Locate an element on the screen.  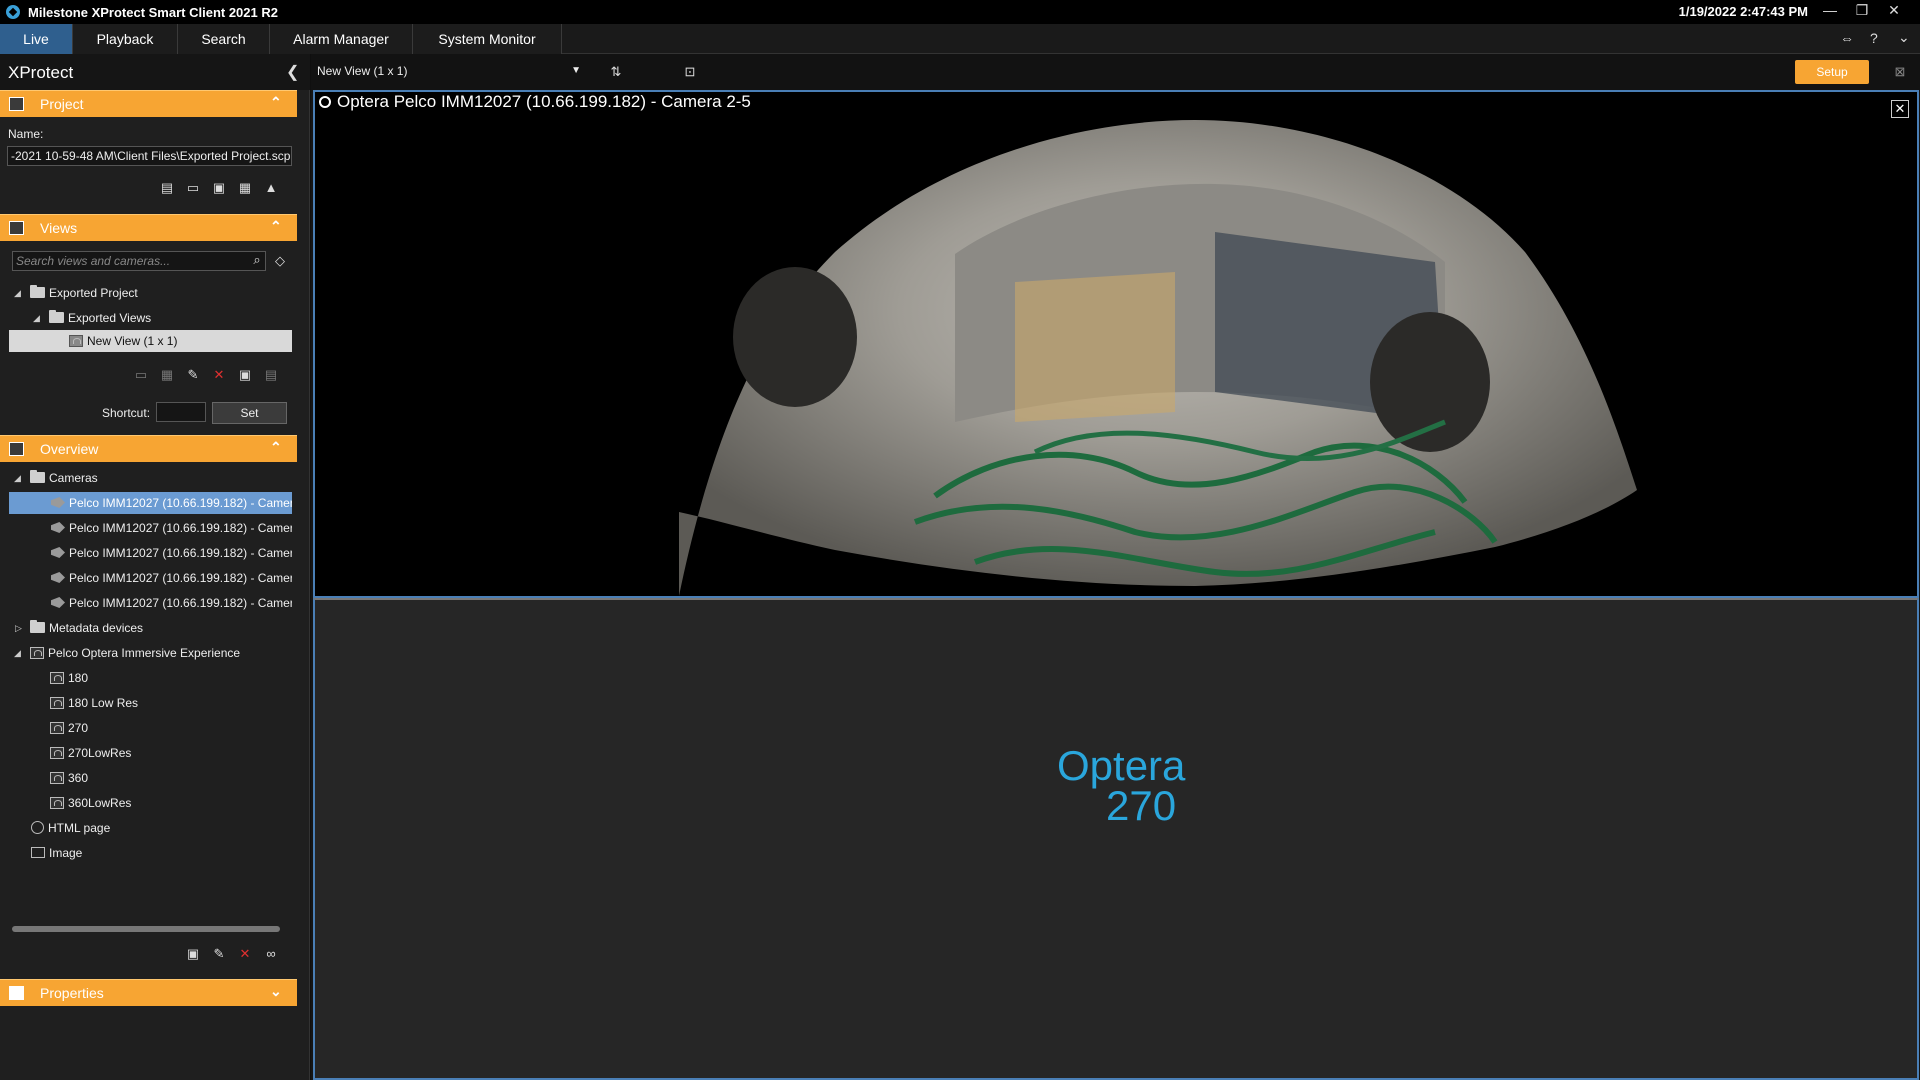
overview-panel-title: Overview is located at coordinates (69, 449).